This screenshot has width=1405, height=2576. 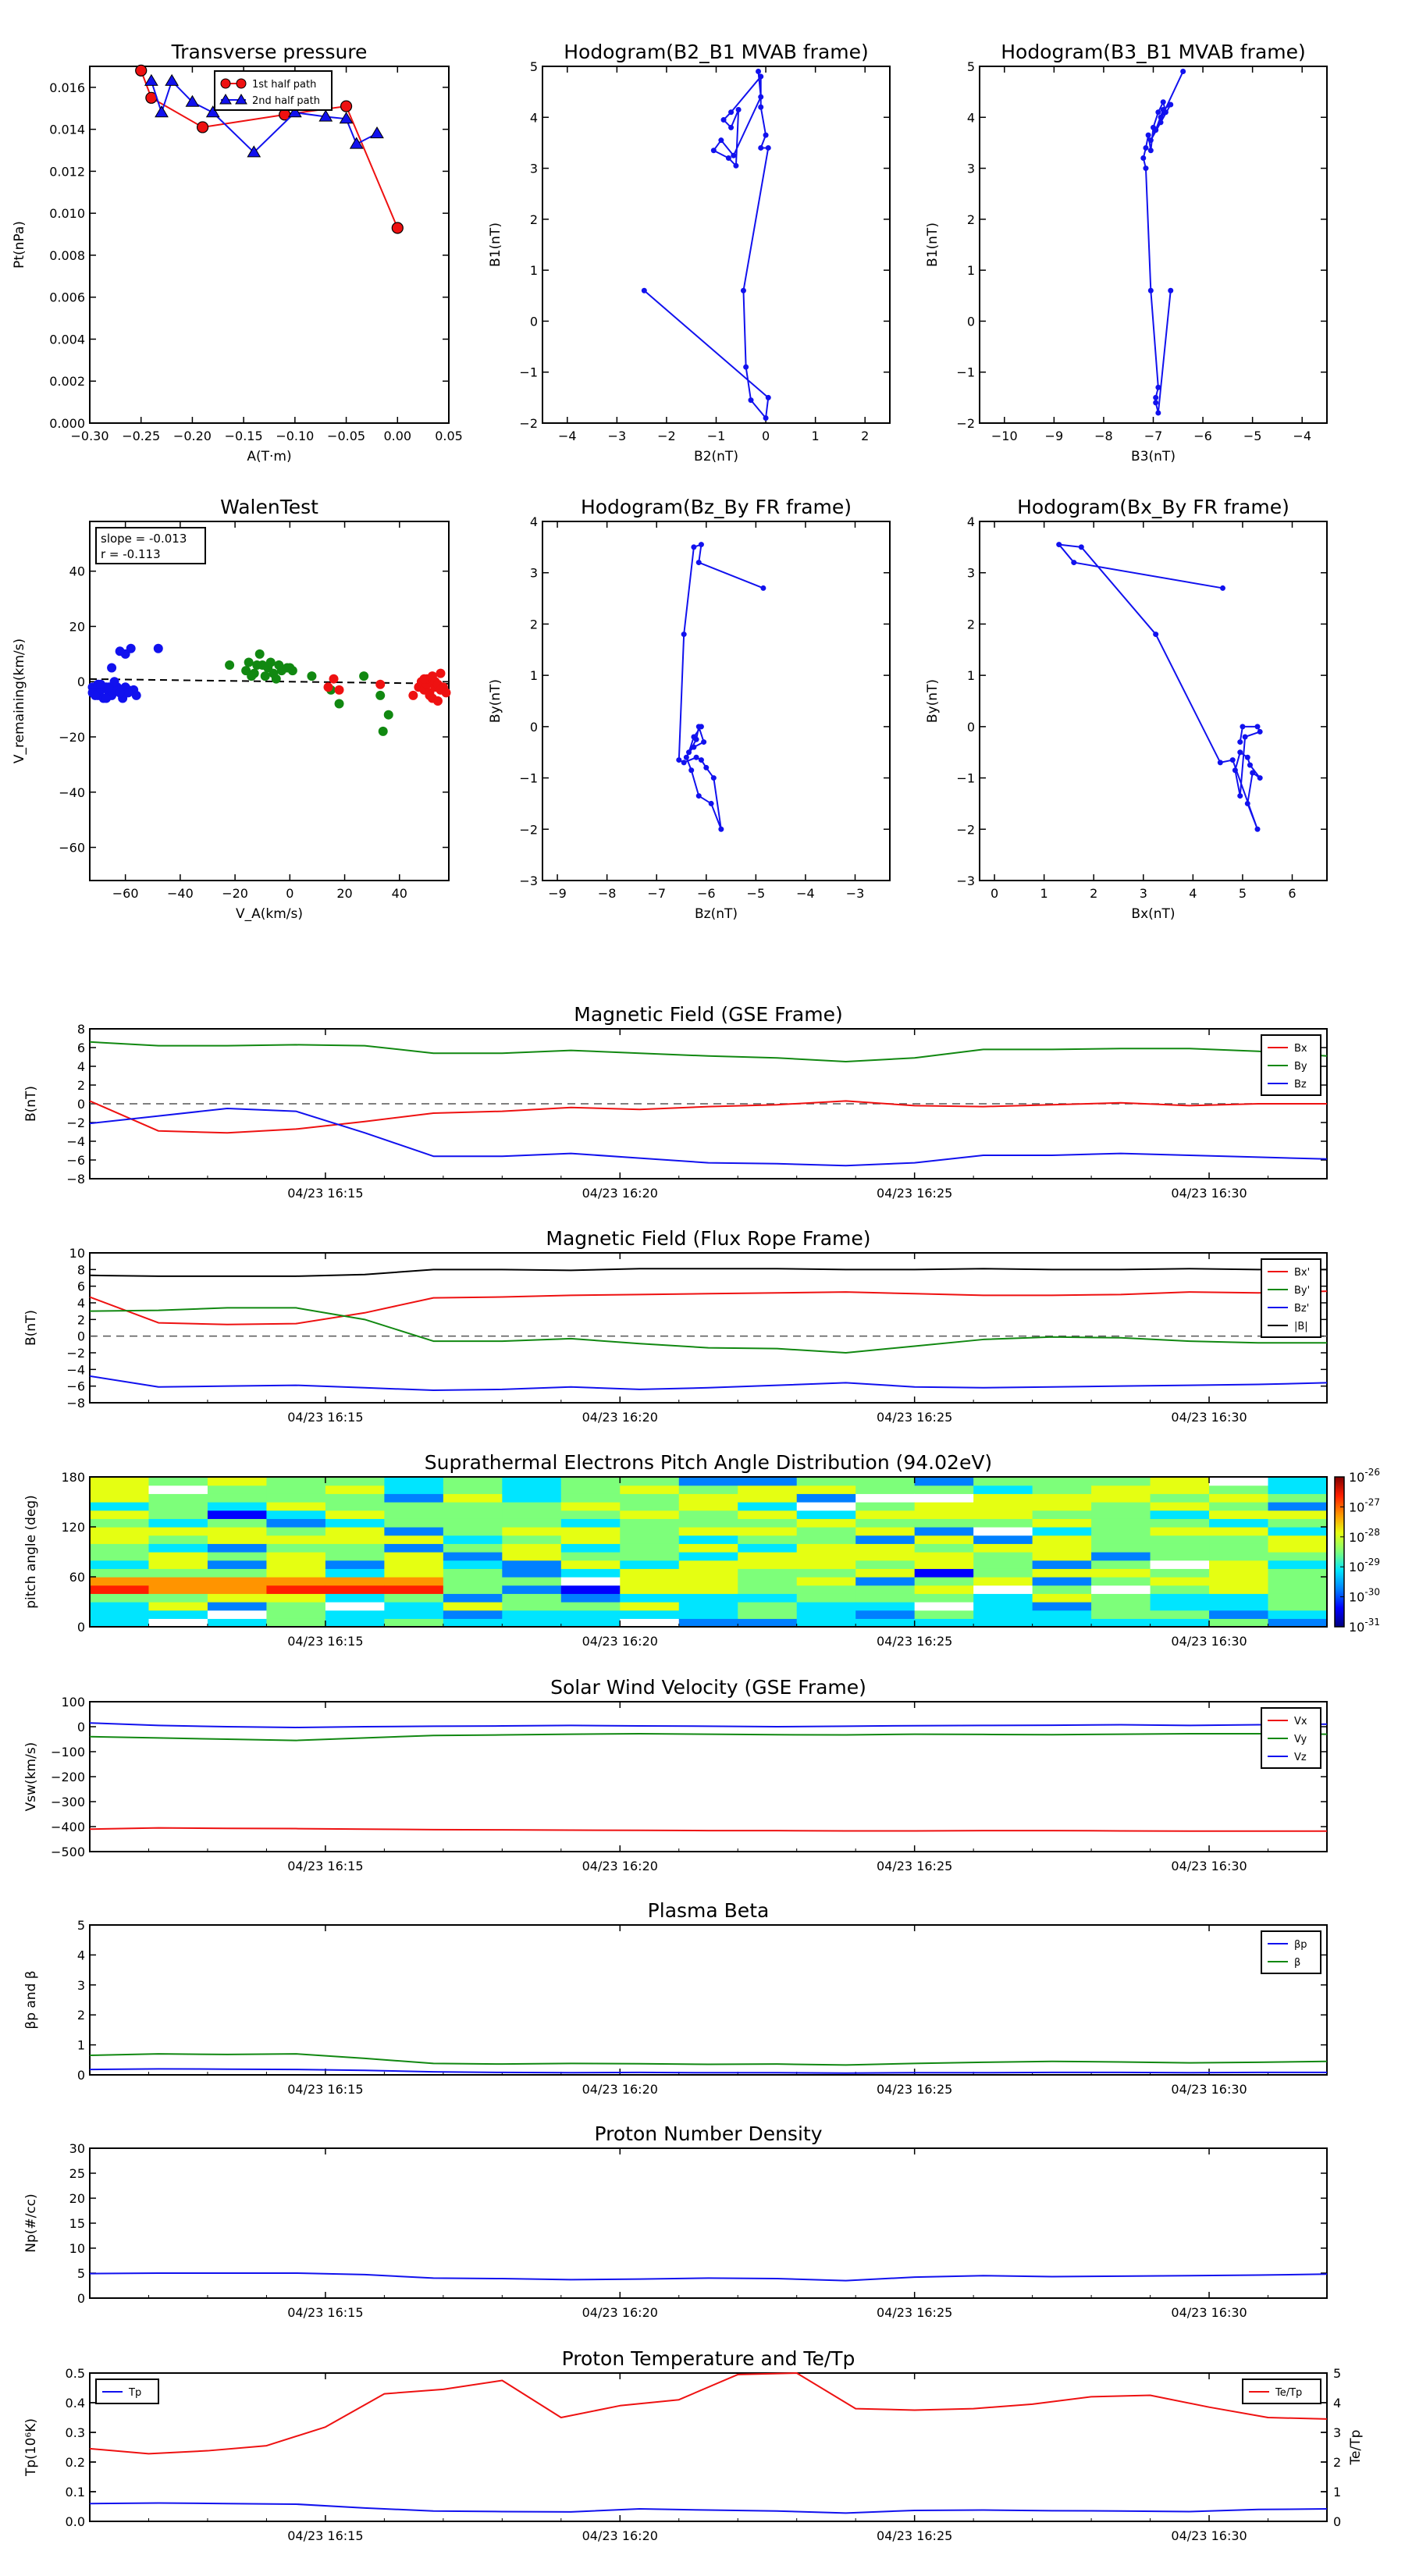 What do you see at coordinates (701, 760) in the screenshot?
I see `h3-point` at bounding box center [701, 760].